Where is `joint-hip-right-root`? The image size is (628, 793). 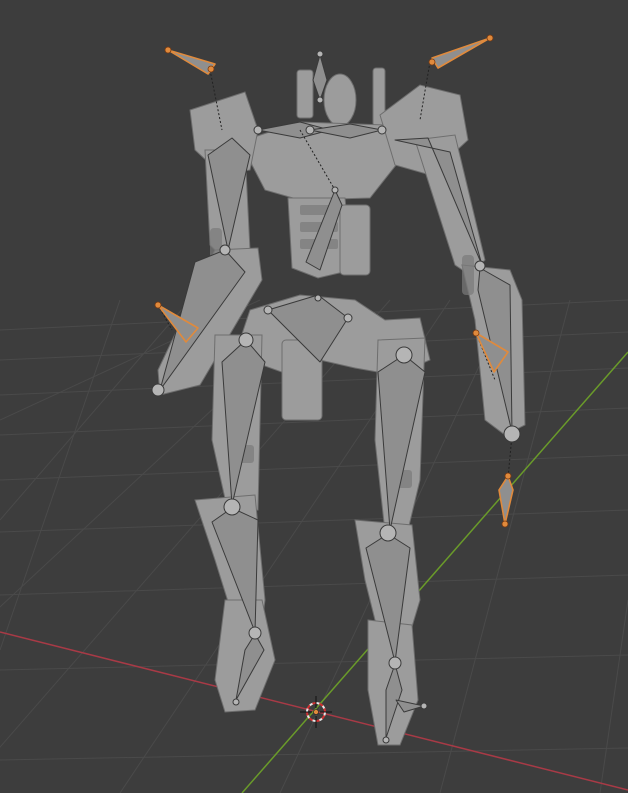
joint-hip-right-root is located at coordinates (348, 318).